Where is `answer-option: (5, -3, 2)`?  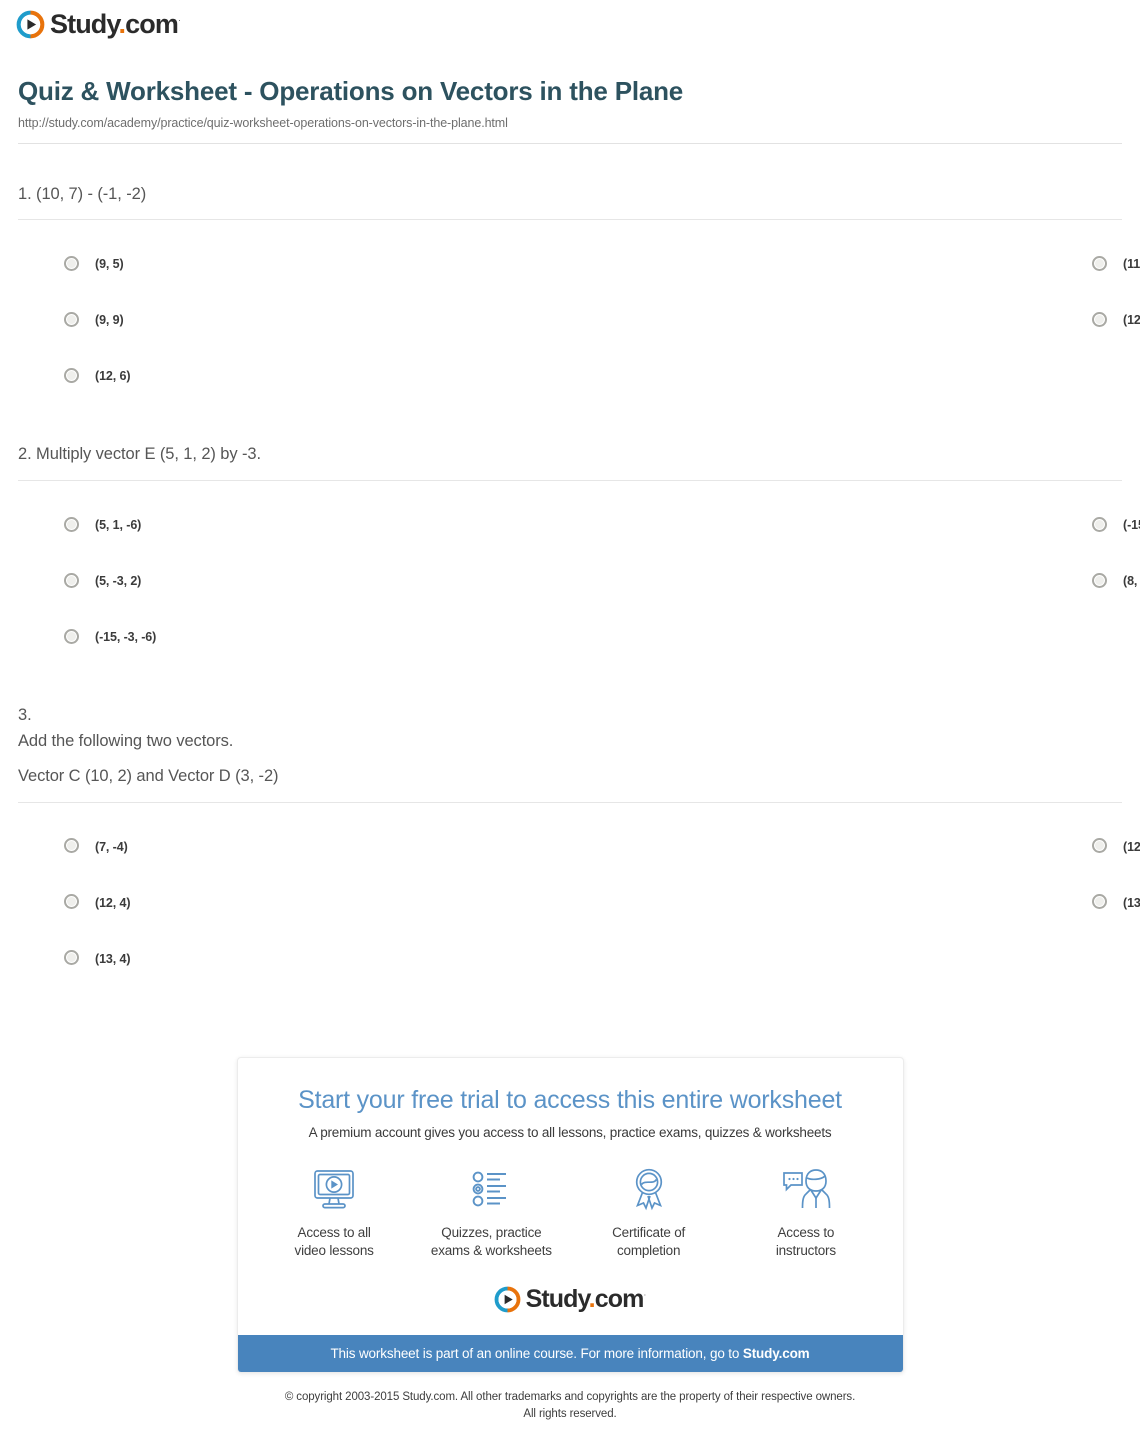
answer-option: (5, -3, 2) is located at coordinates (286, 581).